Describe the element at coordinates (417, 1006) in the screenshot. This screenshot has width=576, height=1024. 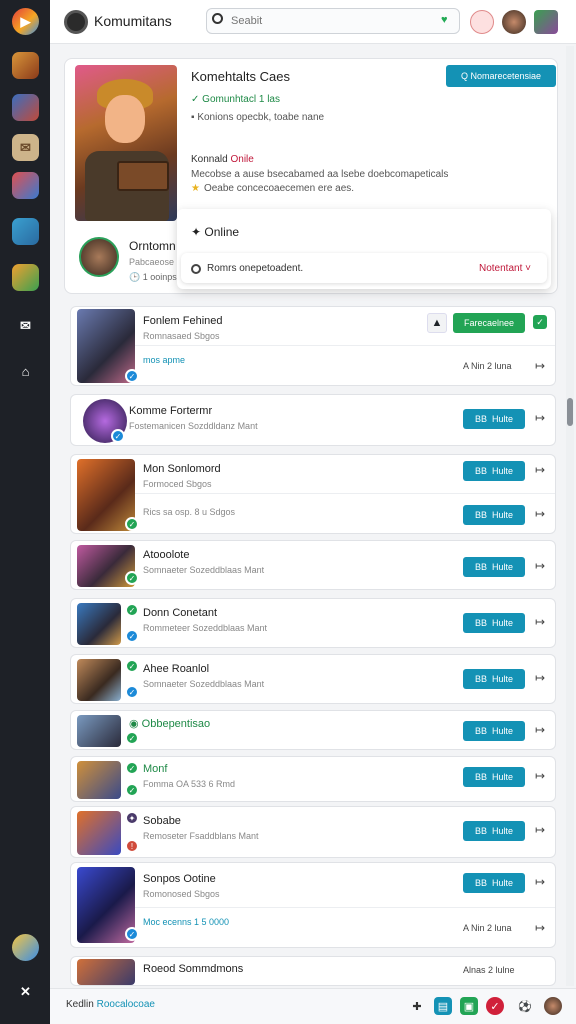
I see `puzzle-icon: ✚` at that location.